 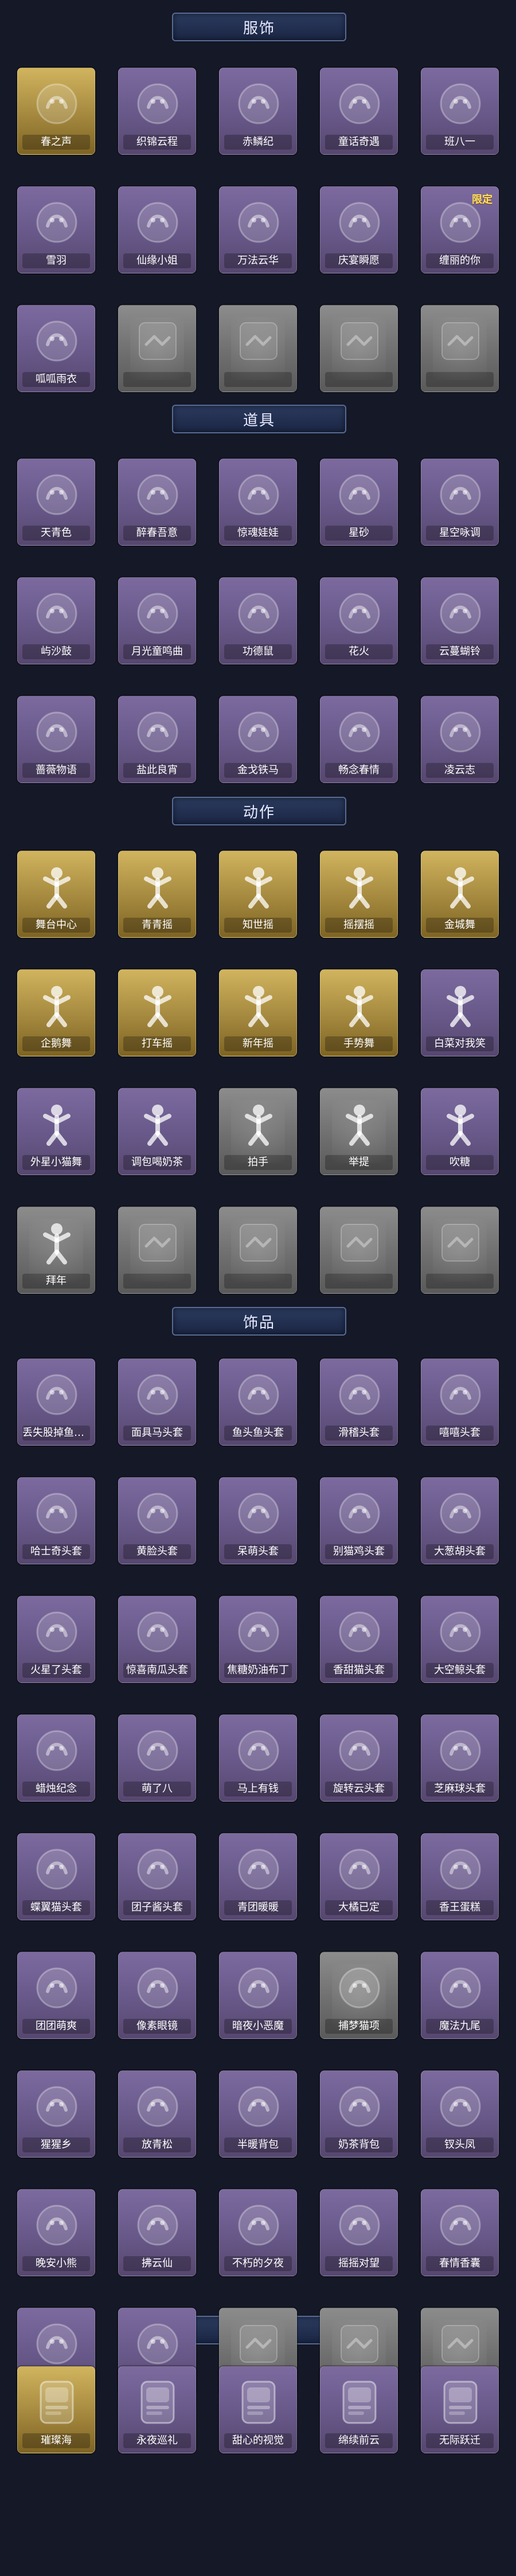 I want to click on clothing-card: 雪羽, so click(x=56, y=229).